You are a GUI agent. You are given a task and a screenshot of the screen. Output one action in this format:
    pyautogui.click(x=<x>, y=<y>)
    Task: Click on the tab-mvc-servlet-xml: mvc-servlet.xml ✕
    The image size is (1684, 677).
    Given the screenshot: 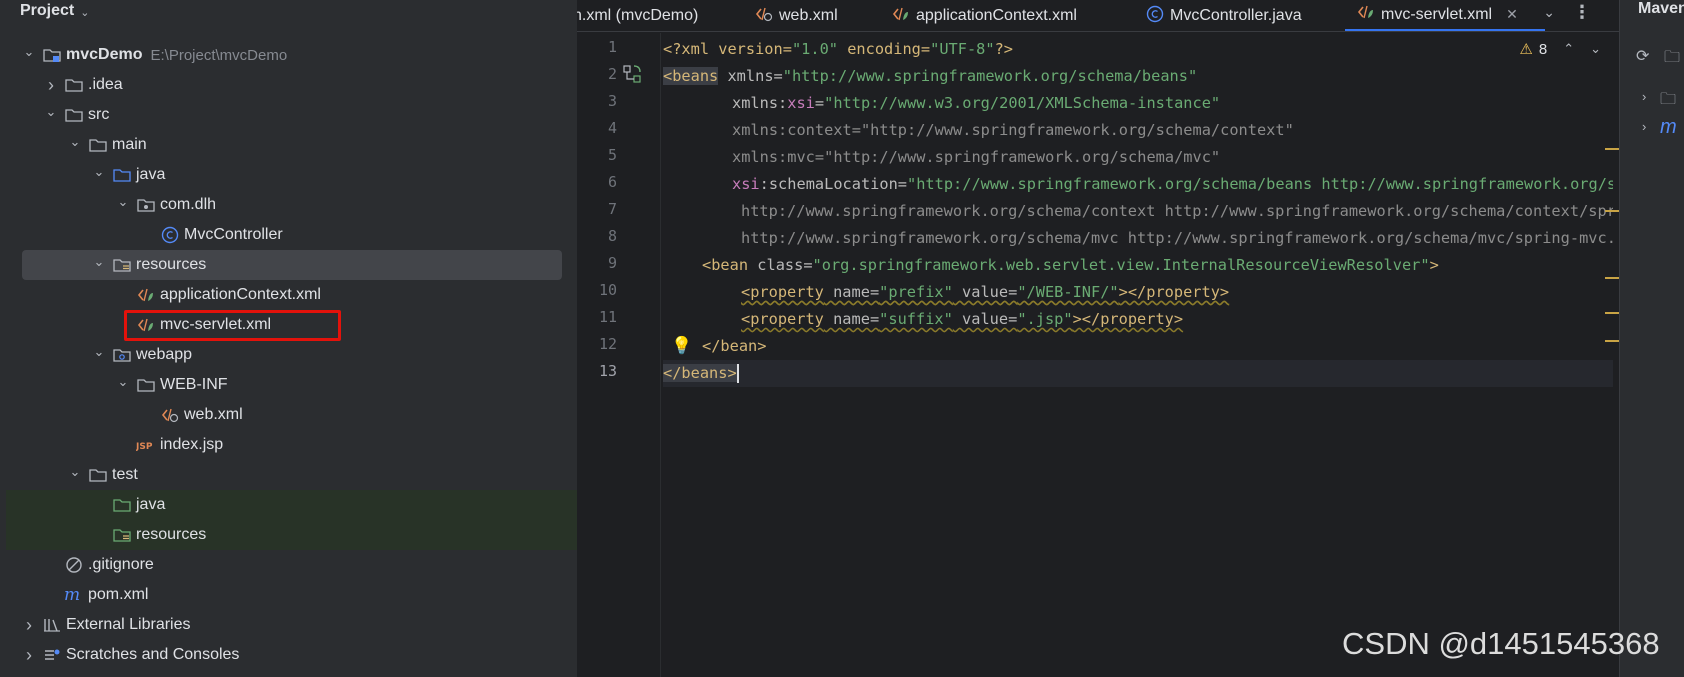 What is the action you would take?
    pyautogui.click(x=1445, y=15)
    